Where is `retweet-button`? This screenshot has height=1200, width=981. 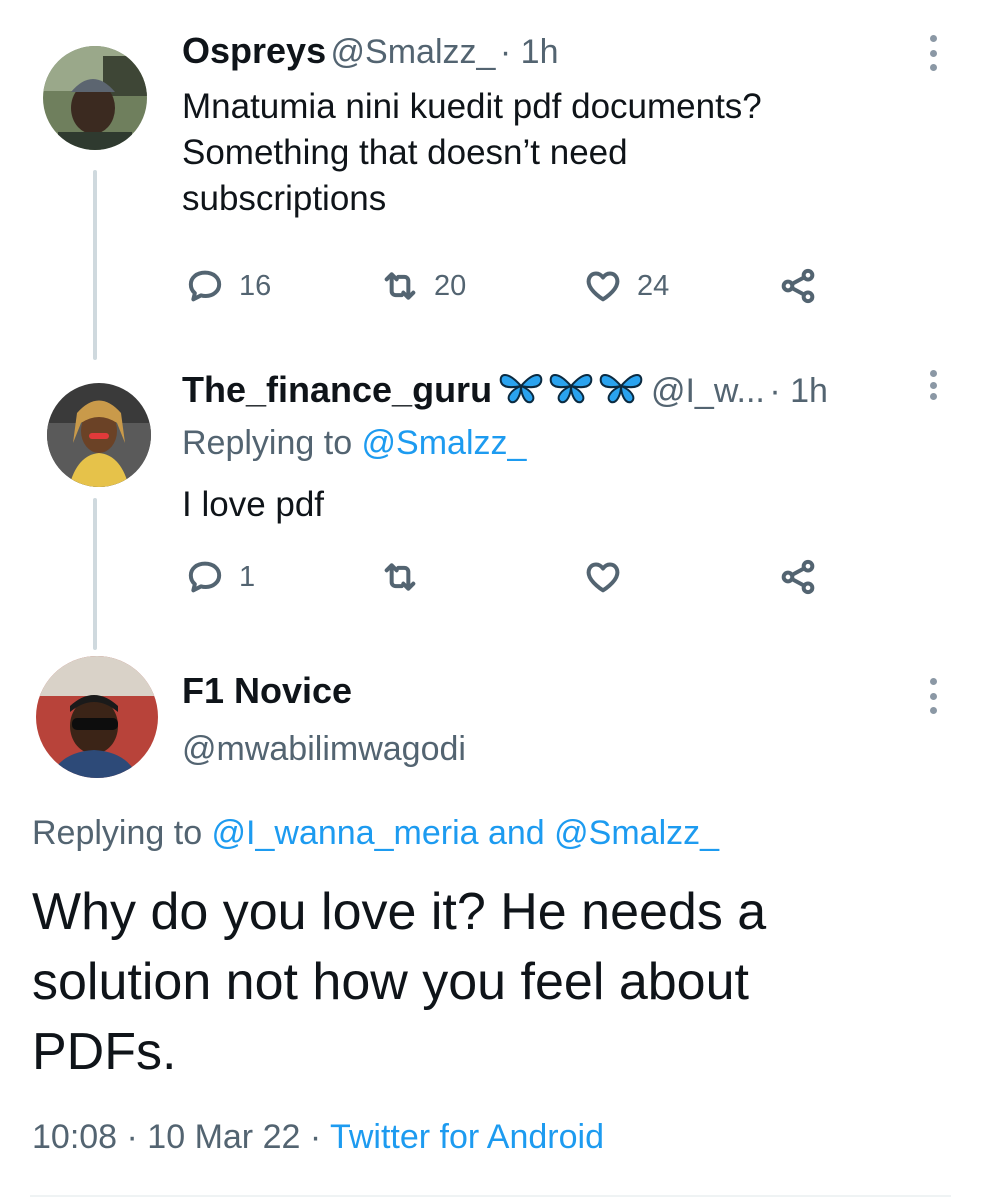 retweet-button is located at coordinates (400, 577).